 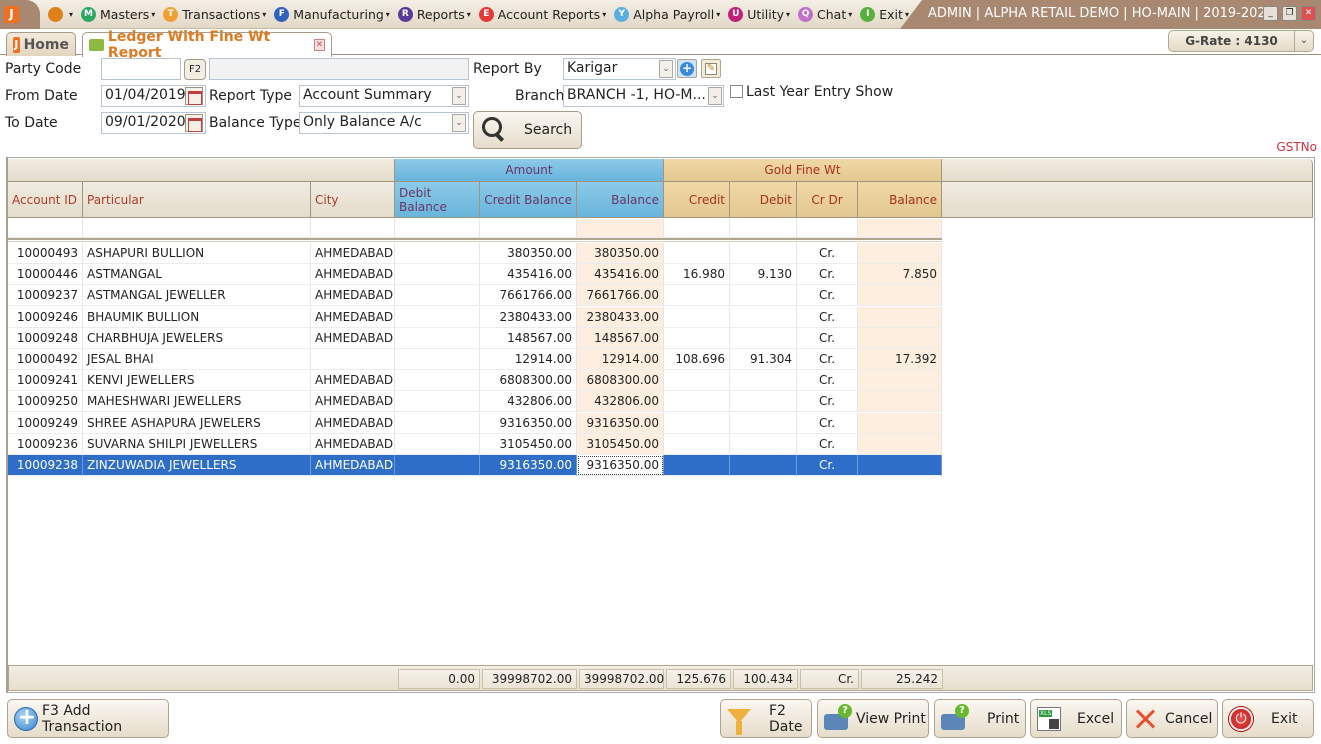 What do you see at coordinates (528, 402) in the screenshot?
I see `cell-credit-balance: 432806.00` at bounding box center [528, 402].